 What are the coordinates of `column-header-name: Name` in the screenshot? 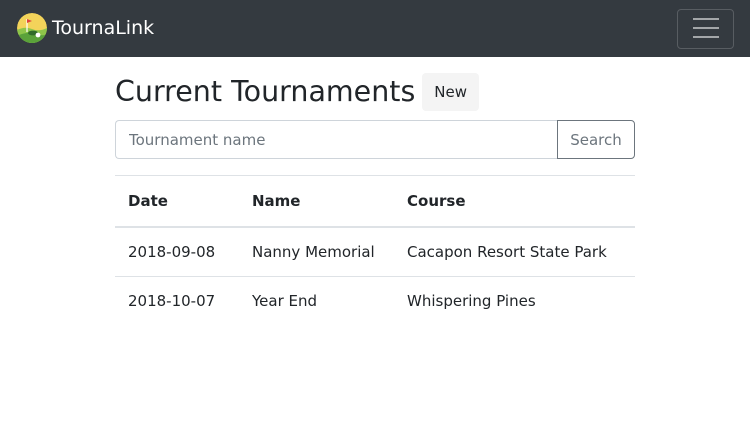 It's located at (316, 201).